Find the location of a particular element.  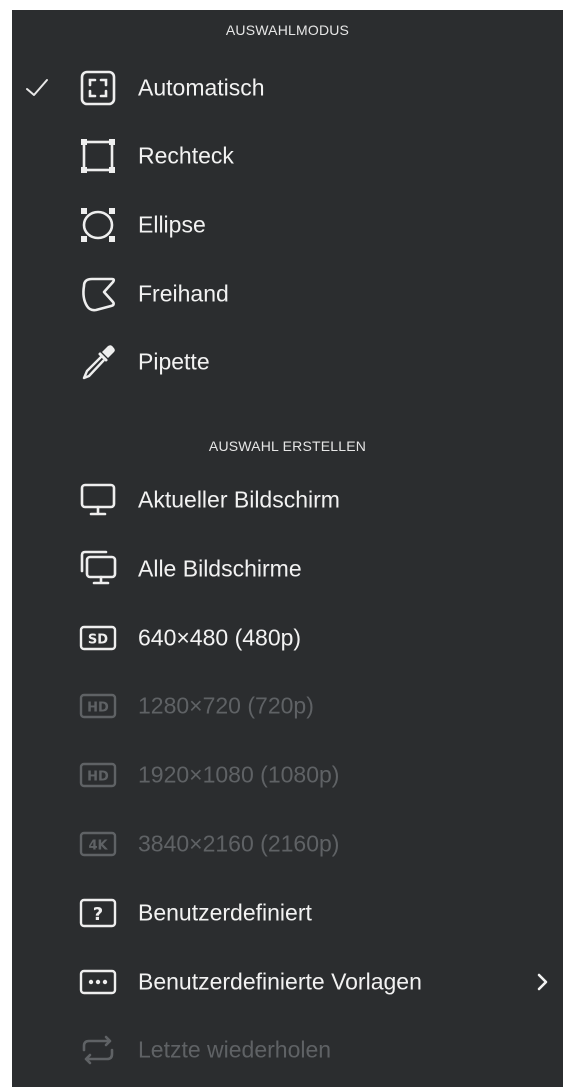

menu-item-automatic: Automatisch is located at coordinates (287, 88).